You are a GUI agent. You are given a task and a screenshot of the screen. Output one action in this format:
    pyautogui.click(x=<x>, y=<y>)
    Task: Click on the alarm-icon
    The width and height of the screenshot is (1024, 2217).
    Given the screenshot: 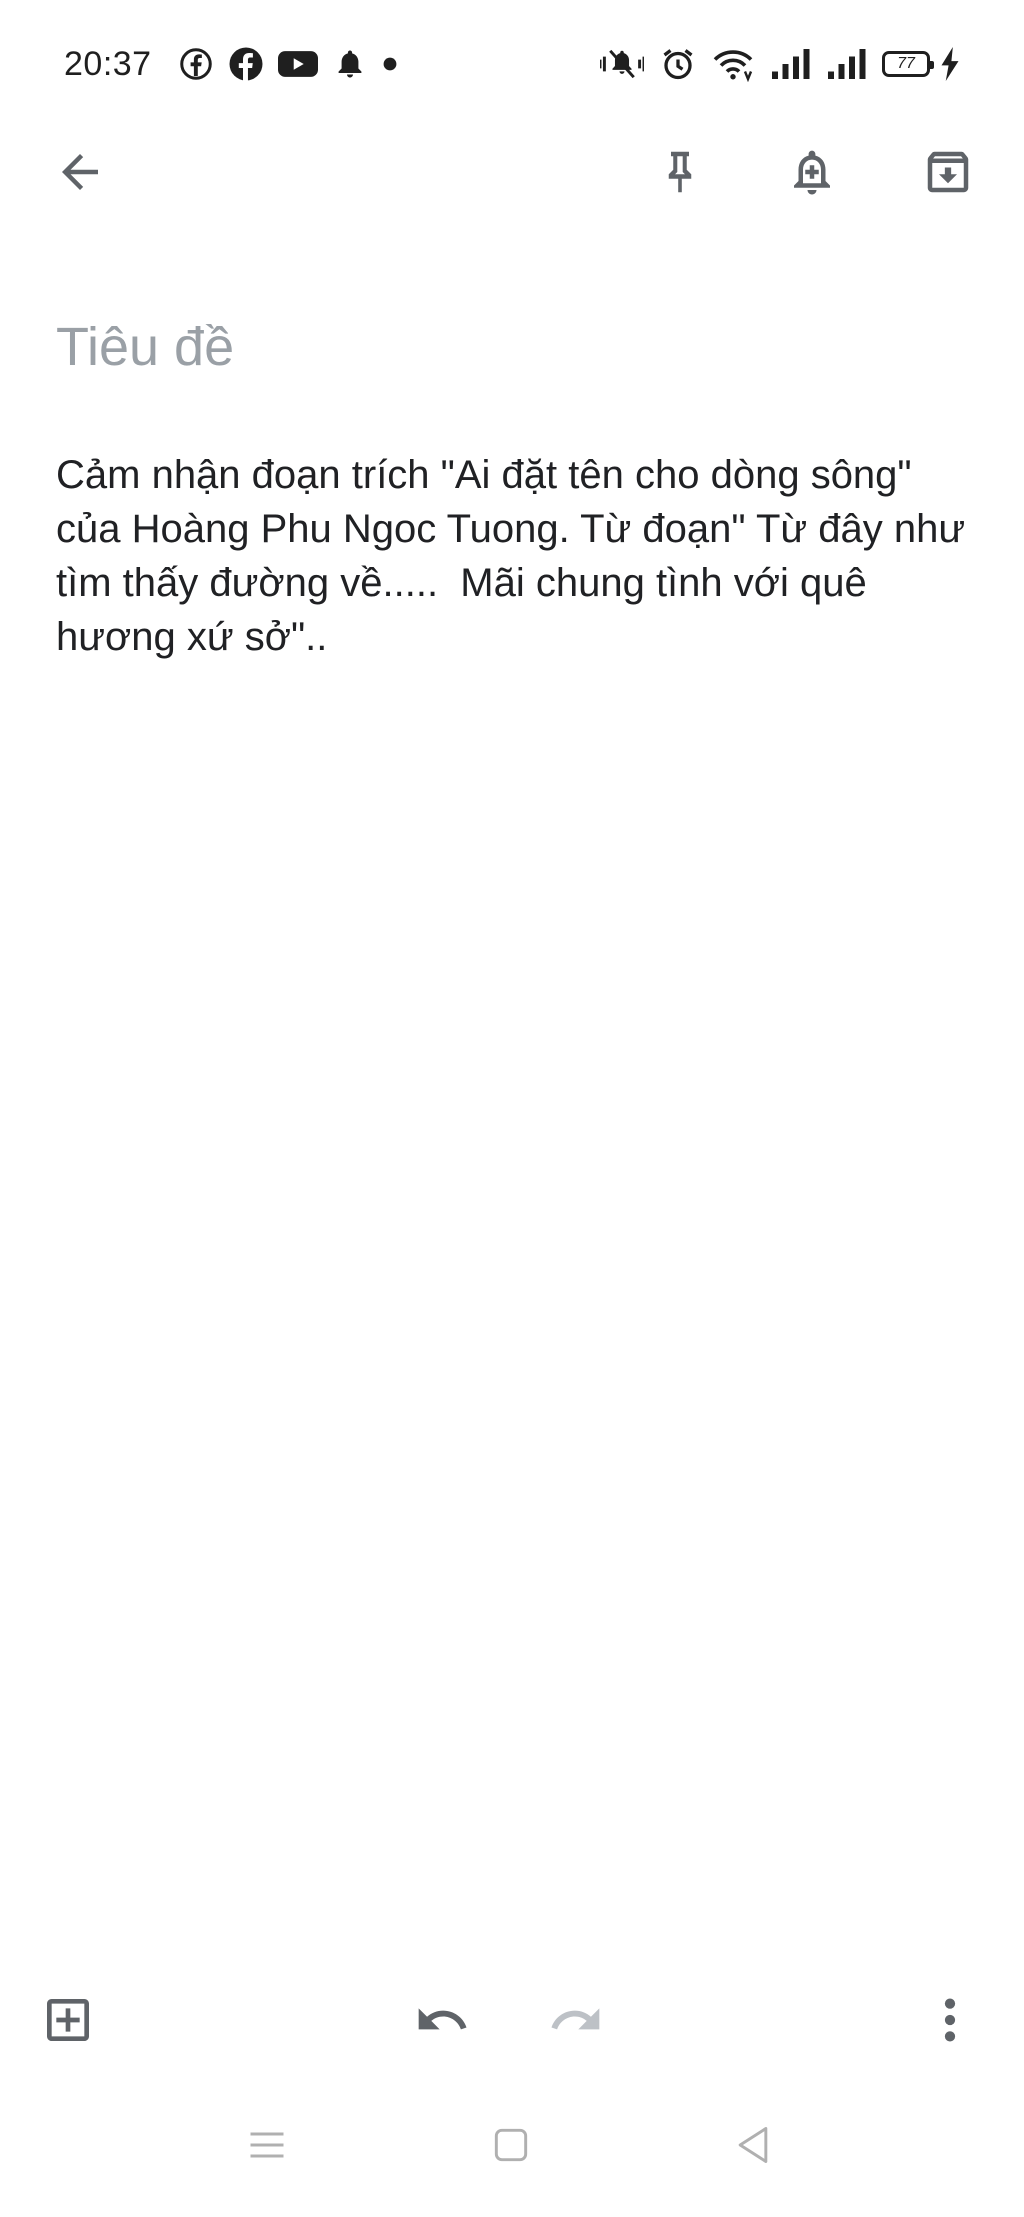 What is the action you would take?
    pyautogui.click(x=678, y=64)
    